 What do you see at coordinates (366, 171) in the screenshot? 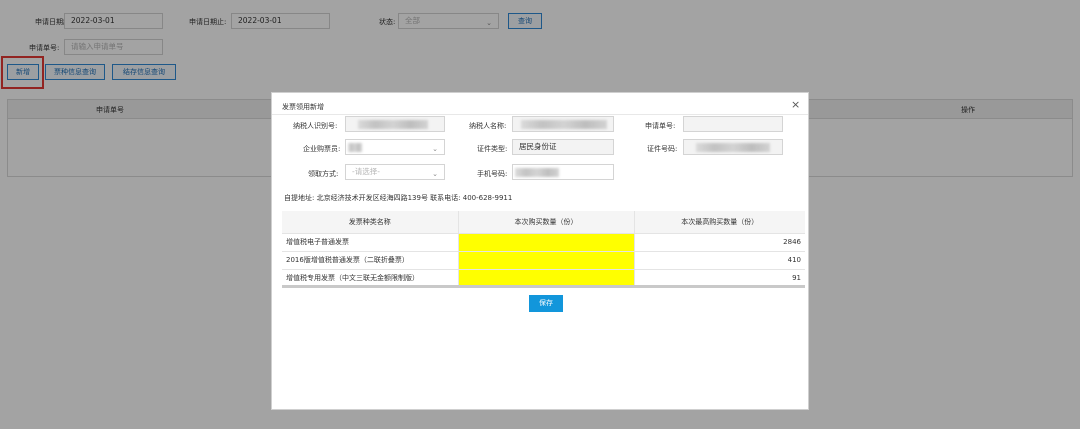
I see `pickup-method-placeholder: -请选择-` at bounding box center [366, 171].